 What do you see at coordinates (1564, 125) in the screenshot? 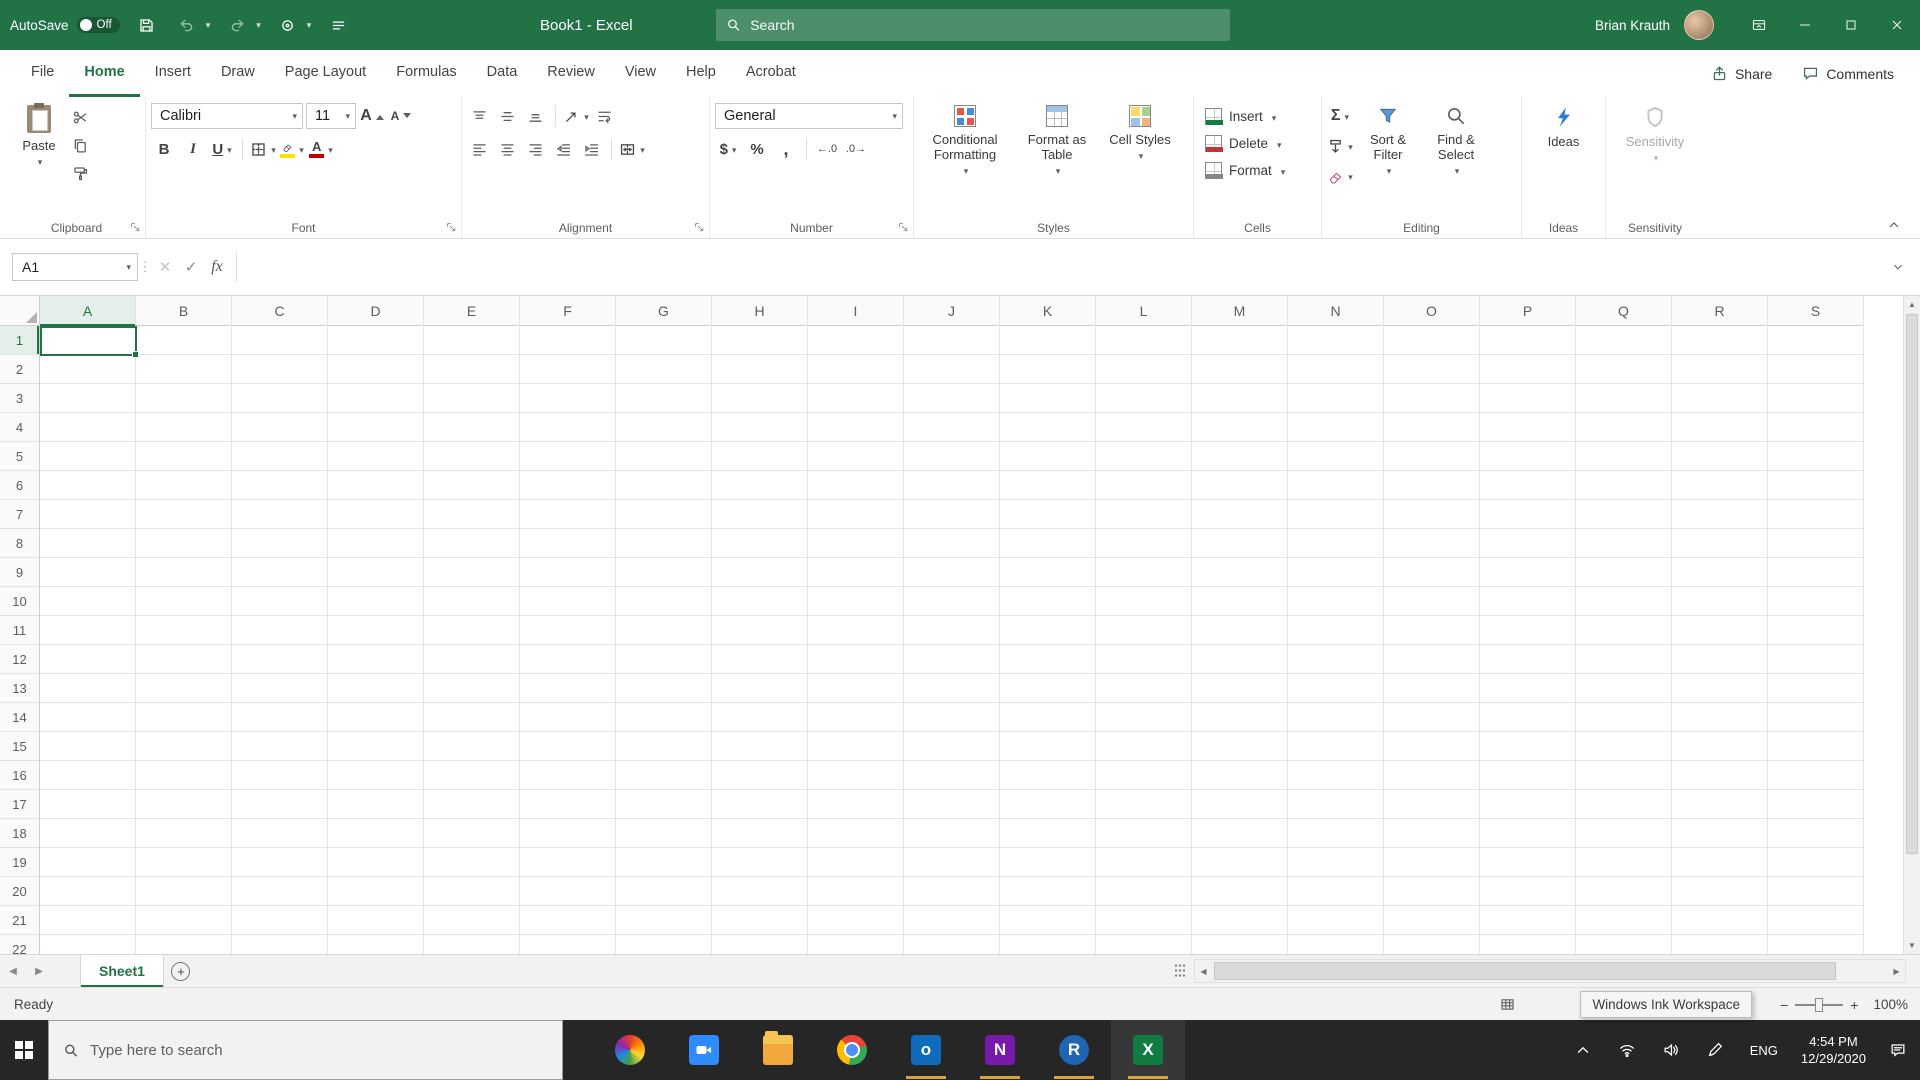
I see `ideas-button: Ideas` at bounding box center [1564, 125].